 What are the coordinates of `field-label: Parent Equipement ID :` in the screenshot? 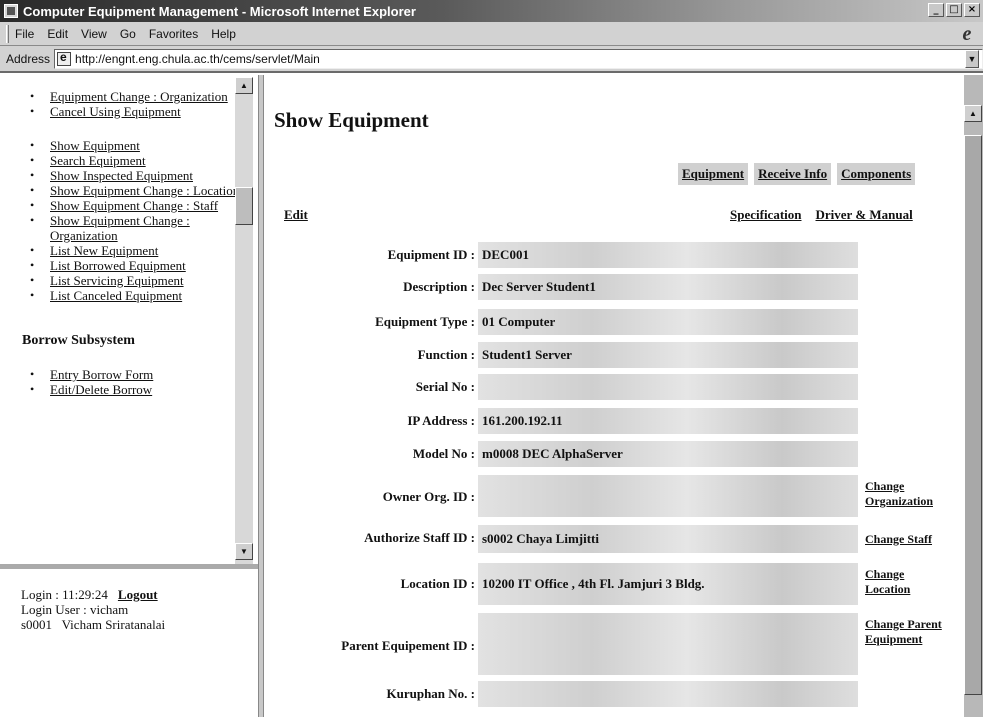 It's located at (408, 645).